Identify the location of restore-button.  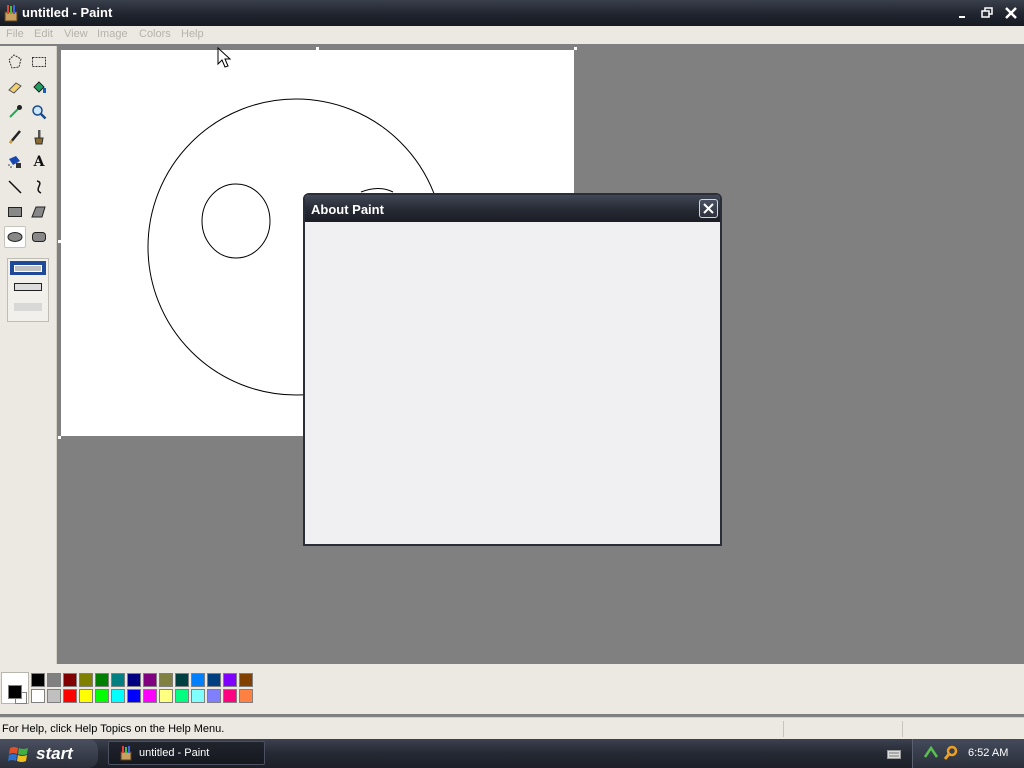
(987, 13).